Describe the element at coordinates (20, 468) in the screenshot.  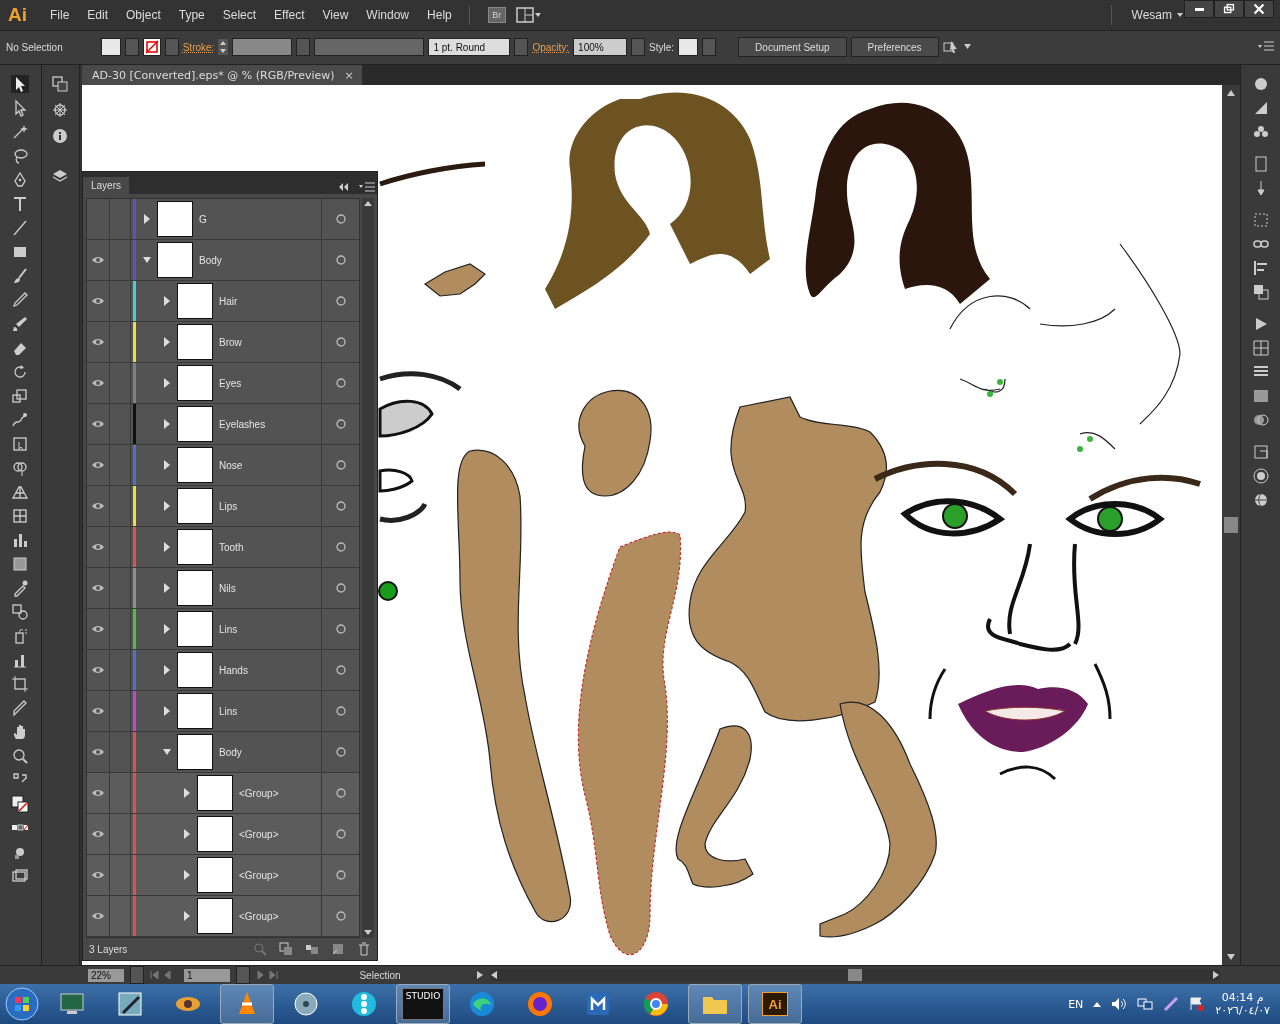
I see `shape-builder-icon` at that location.